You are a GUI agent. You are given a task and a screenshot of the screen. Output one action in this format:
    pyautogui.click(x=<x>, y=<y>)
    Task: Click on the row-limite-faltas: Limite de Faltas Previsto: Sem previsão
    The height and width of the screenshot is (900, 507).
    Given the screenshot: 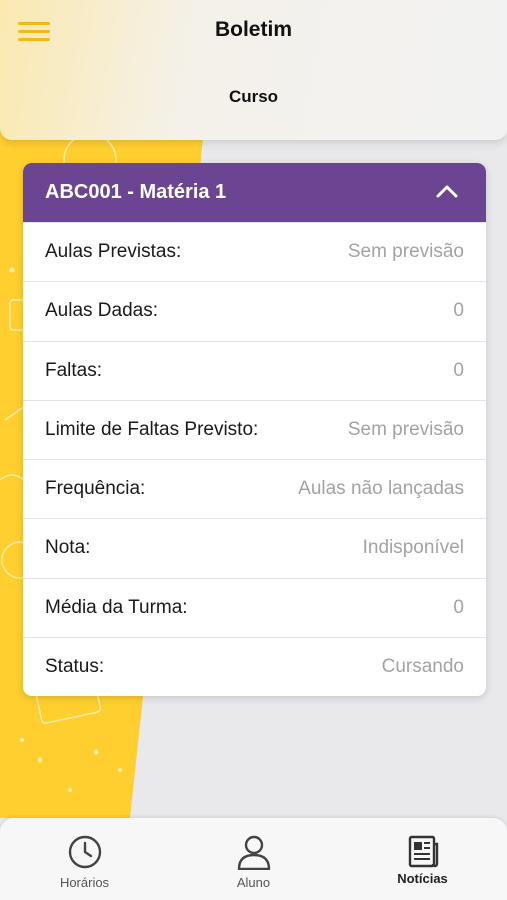 What is the action you would take?
    pyautogui.click(x=254, y=429)
    